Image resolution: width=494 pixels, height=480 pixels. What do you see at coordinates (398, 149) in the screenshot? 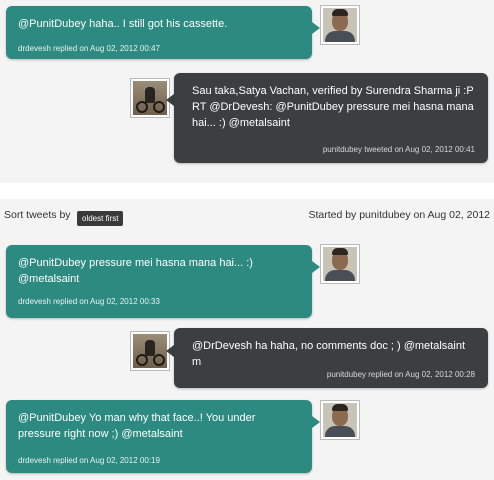
I see `tweet-meta: punitdubey tweeted on Aug 02, 2012 00:41` at bounding box center [398, 149].